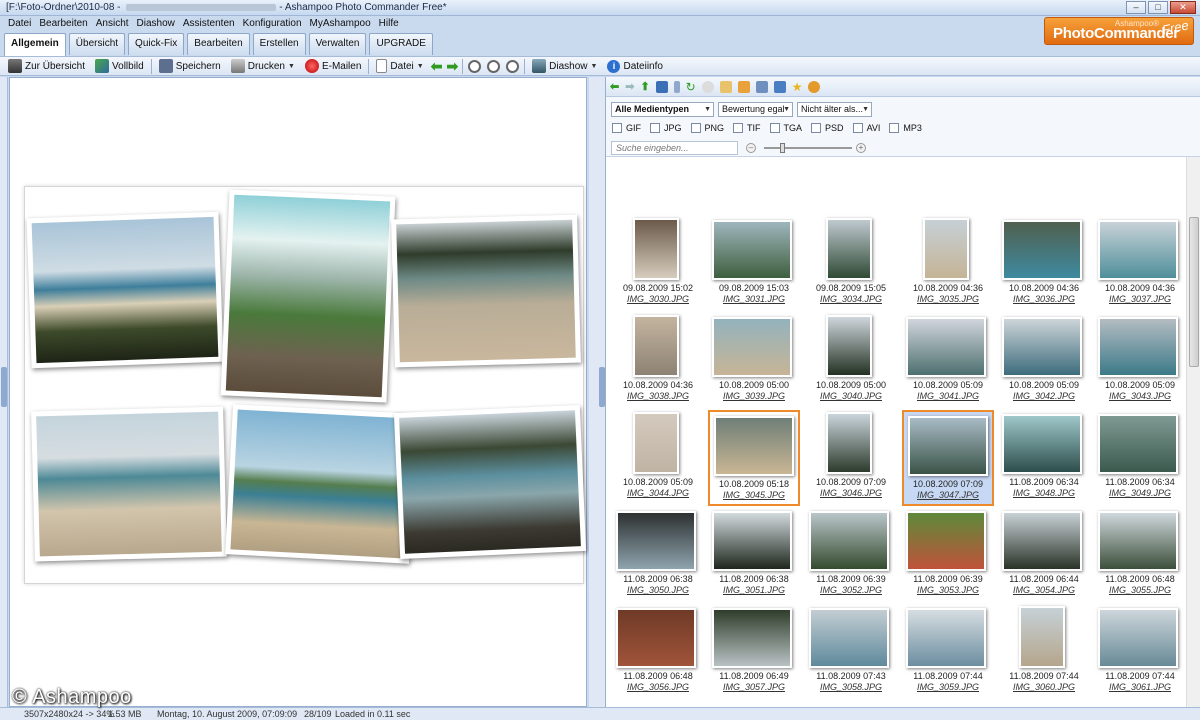 This screenshot has height=720, width=1200. I want to click on checkbox-tif: TIF, so click(747, 128).